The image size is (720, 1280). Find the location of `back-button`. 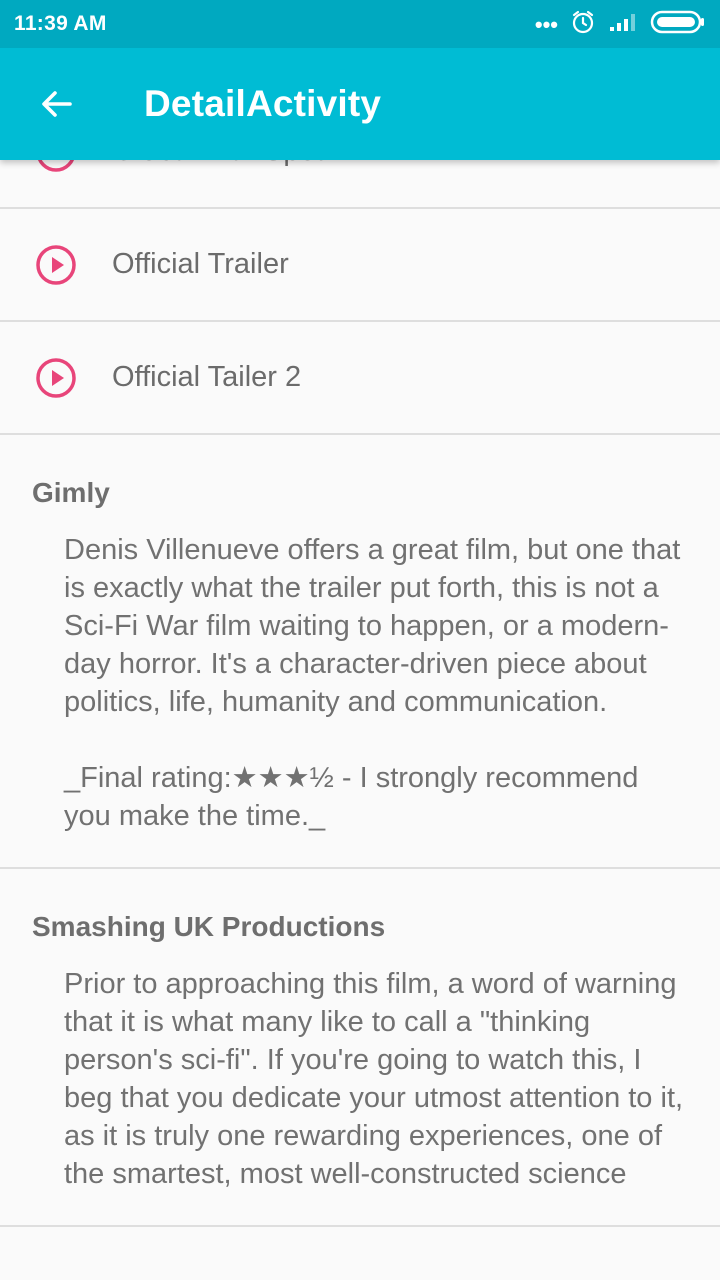

back-button is located at coordinates (56, 104).